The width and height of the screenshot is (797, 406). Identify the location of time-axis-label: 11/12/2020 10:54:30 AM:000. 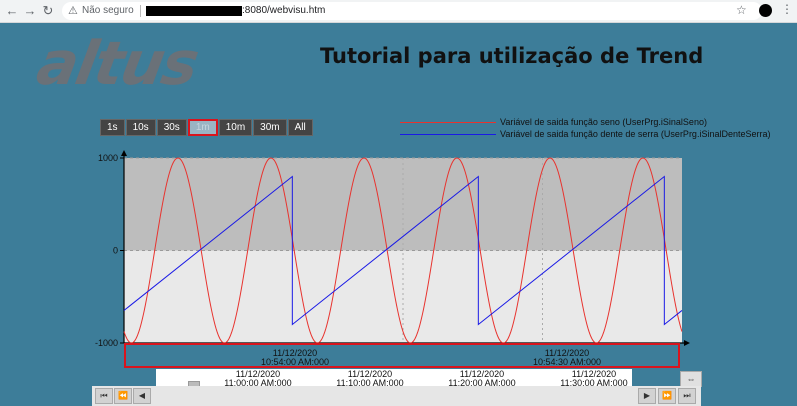
(567, 358).